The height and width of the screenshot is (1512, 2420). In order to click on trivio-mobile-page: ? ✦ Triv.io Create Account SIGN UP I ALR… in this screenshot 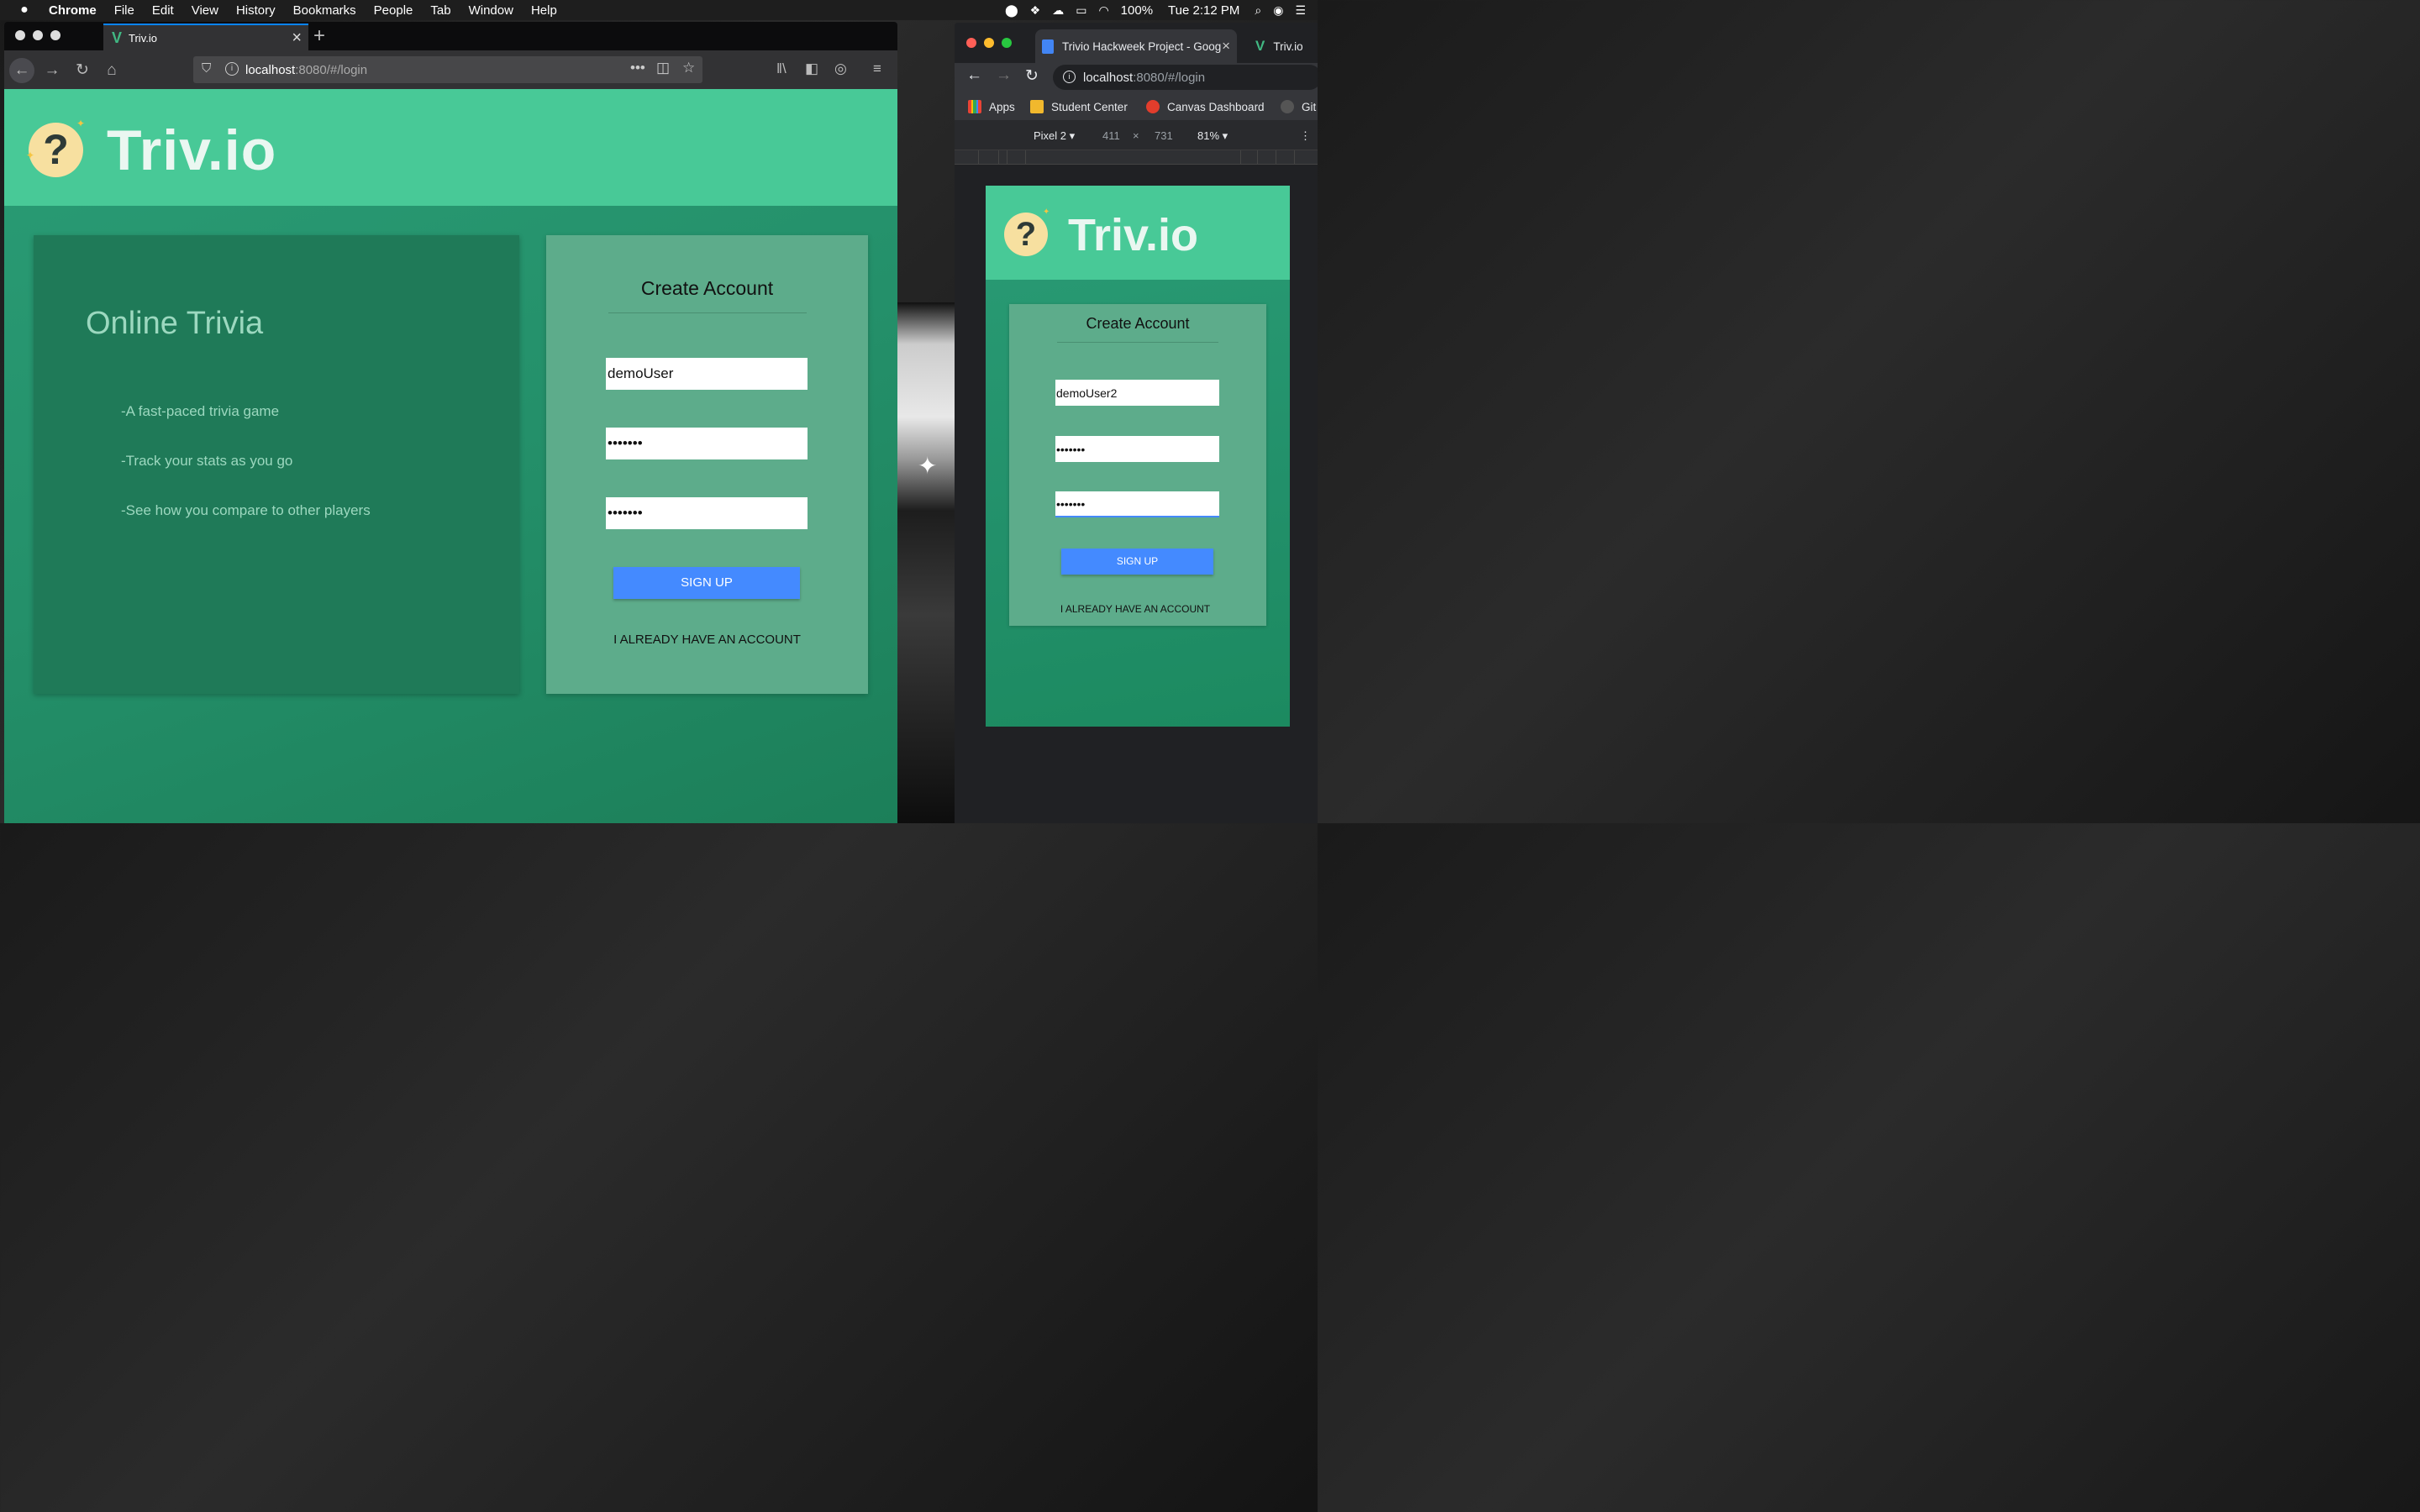, I will do `click(1138, 456)`.